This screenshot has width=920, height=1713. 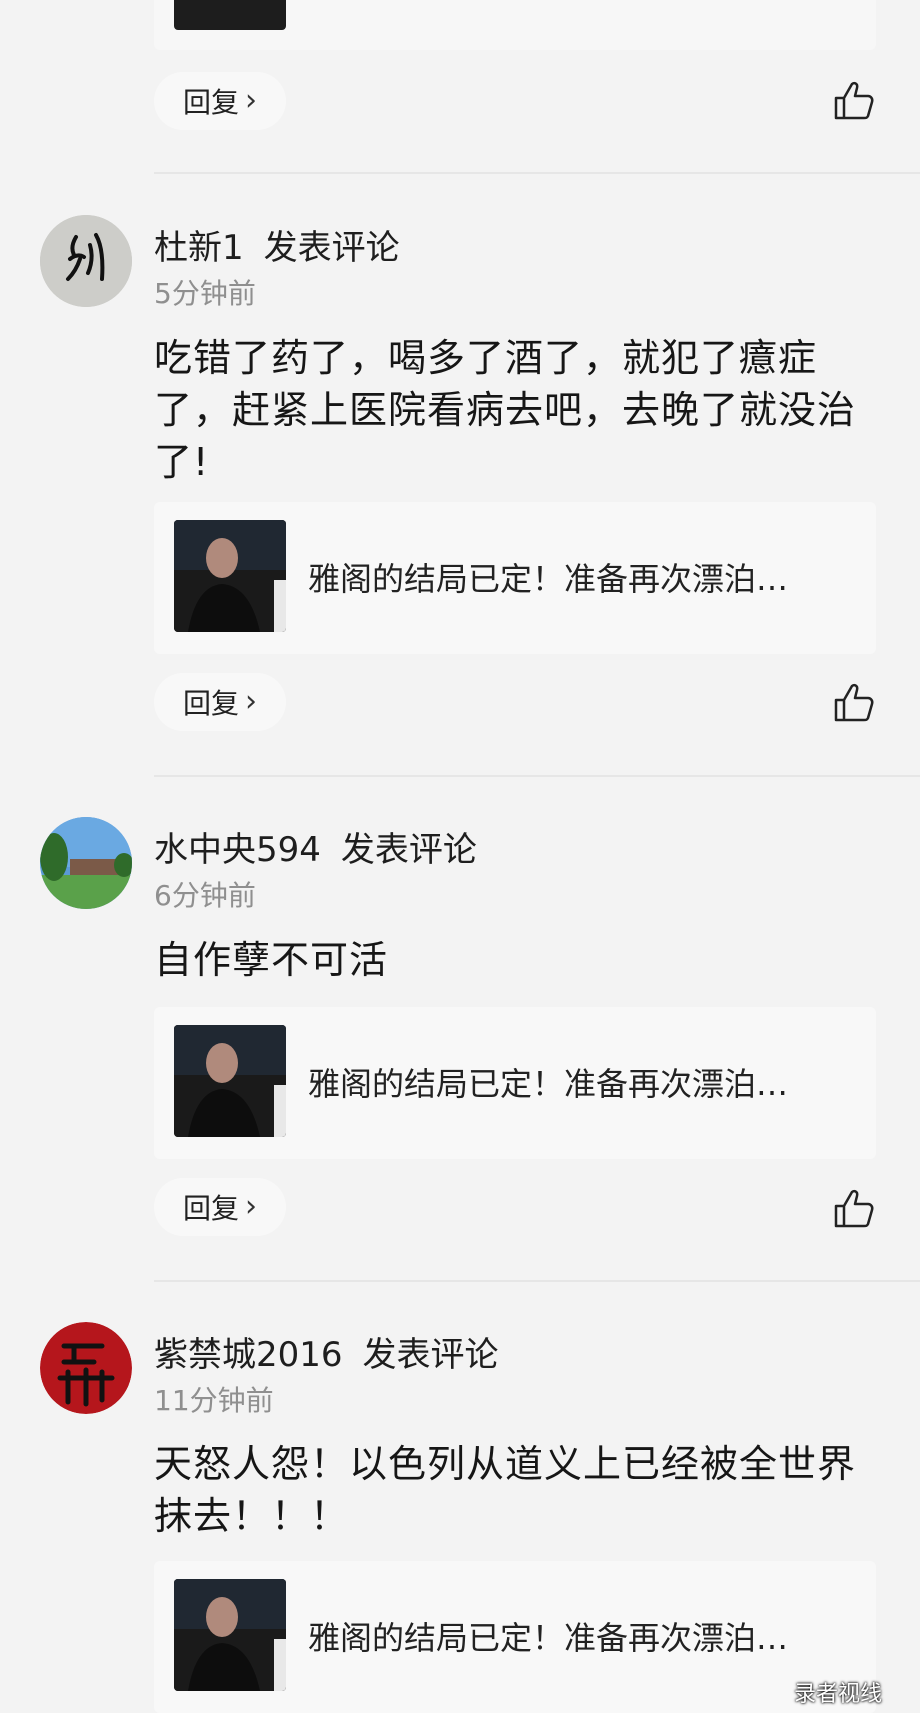 What do you see at coordinates (505, 410) in the screenshot?
I see `comment-text: 吃错了药了，喝多了酒了，就犯了癔症了，赶紧上医院看病去吧，去晚了就没治了!` at bounding box center [505, 410].